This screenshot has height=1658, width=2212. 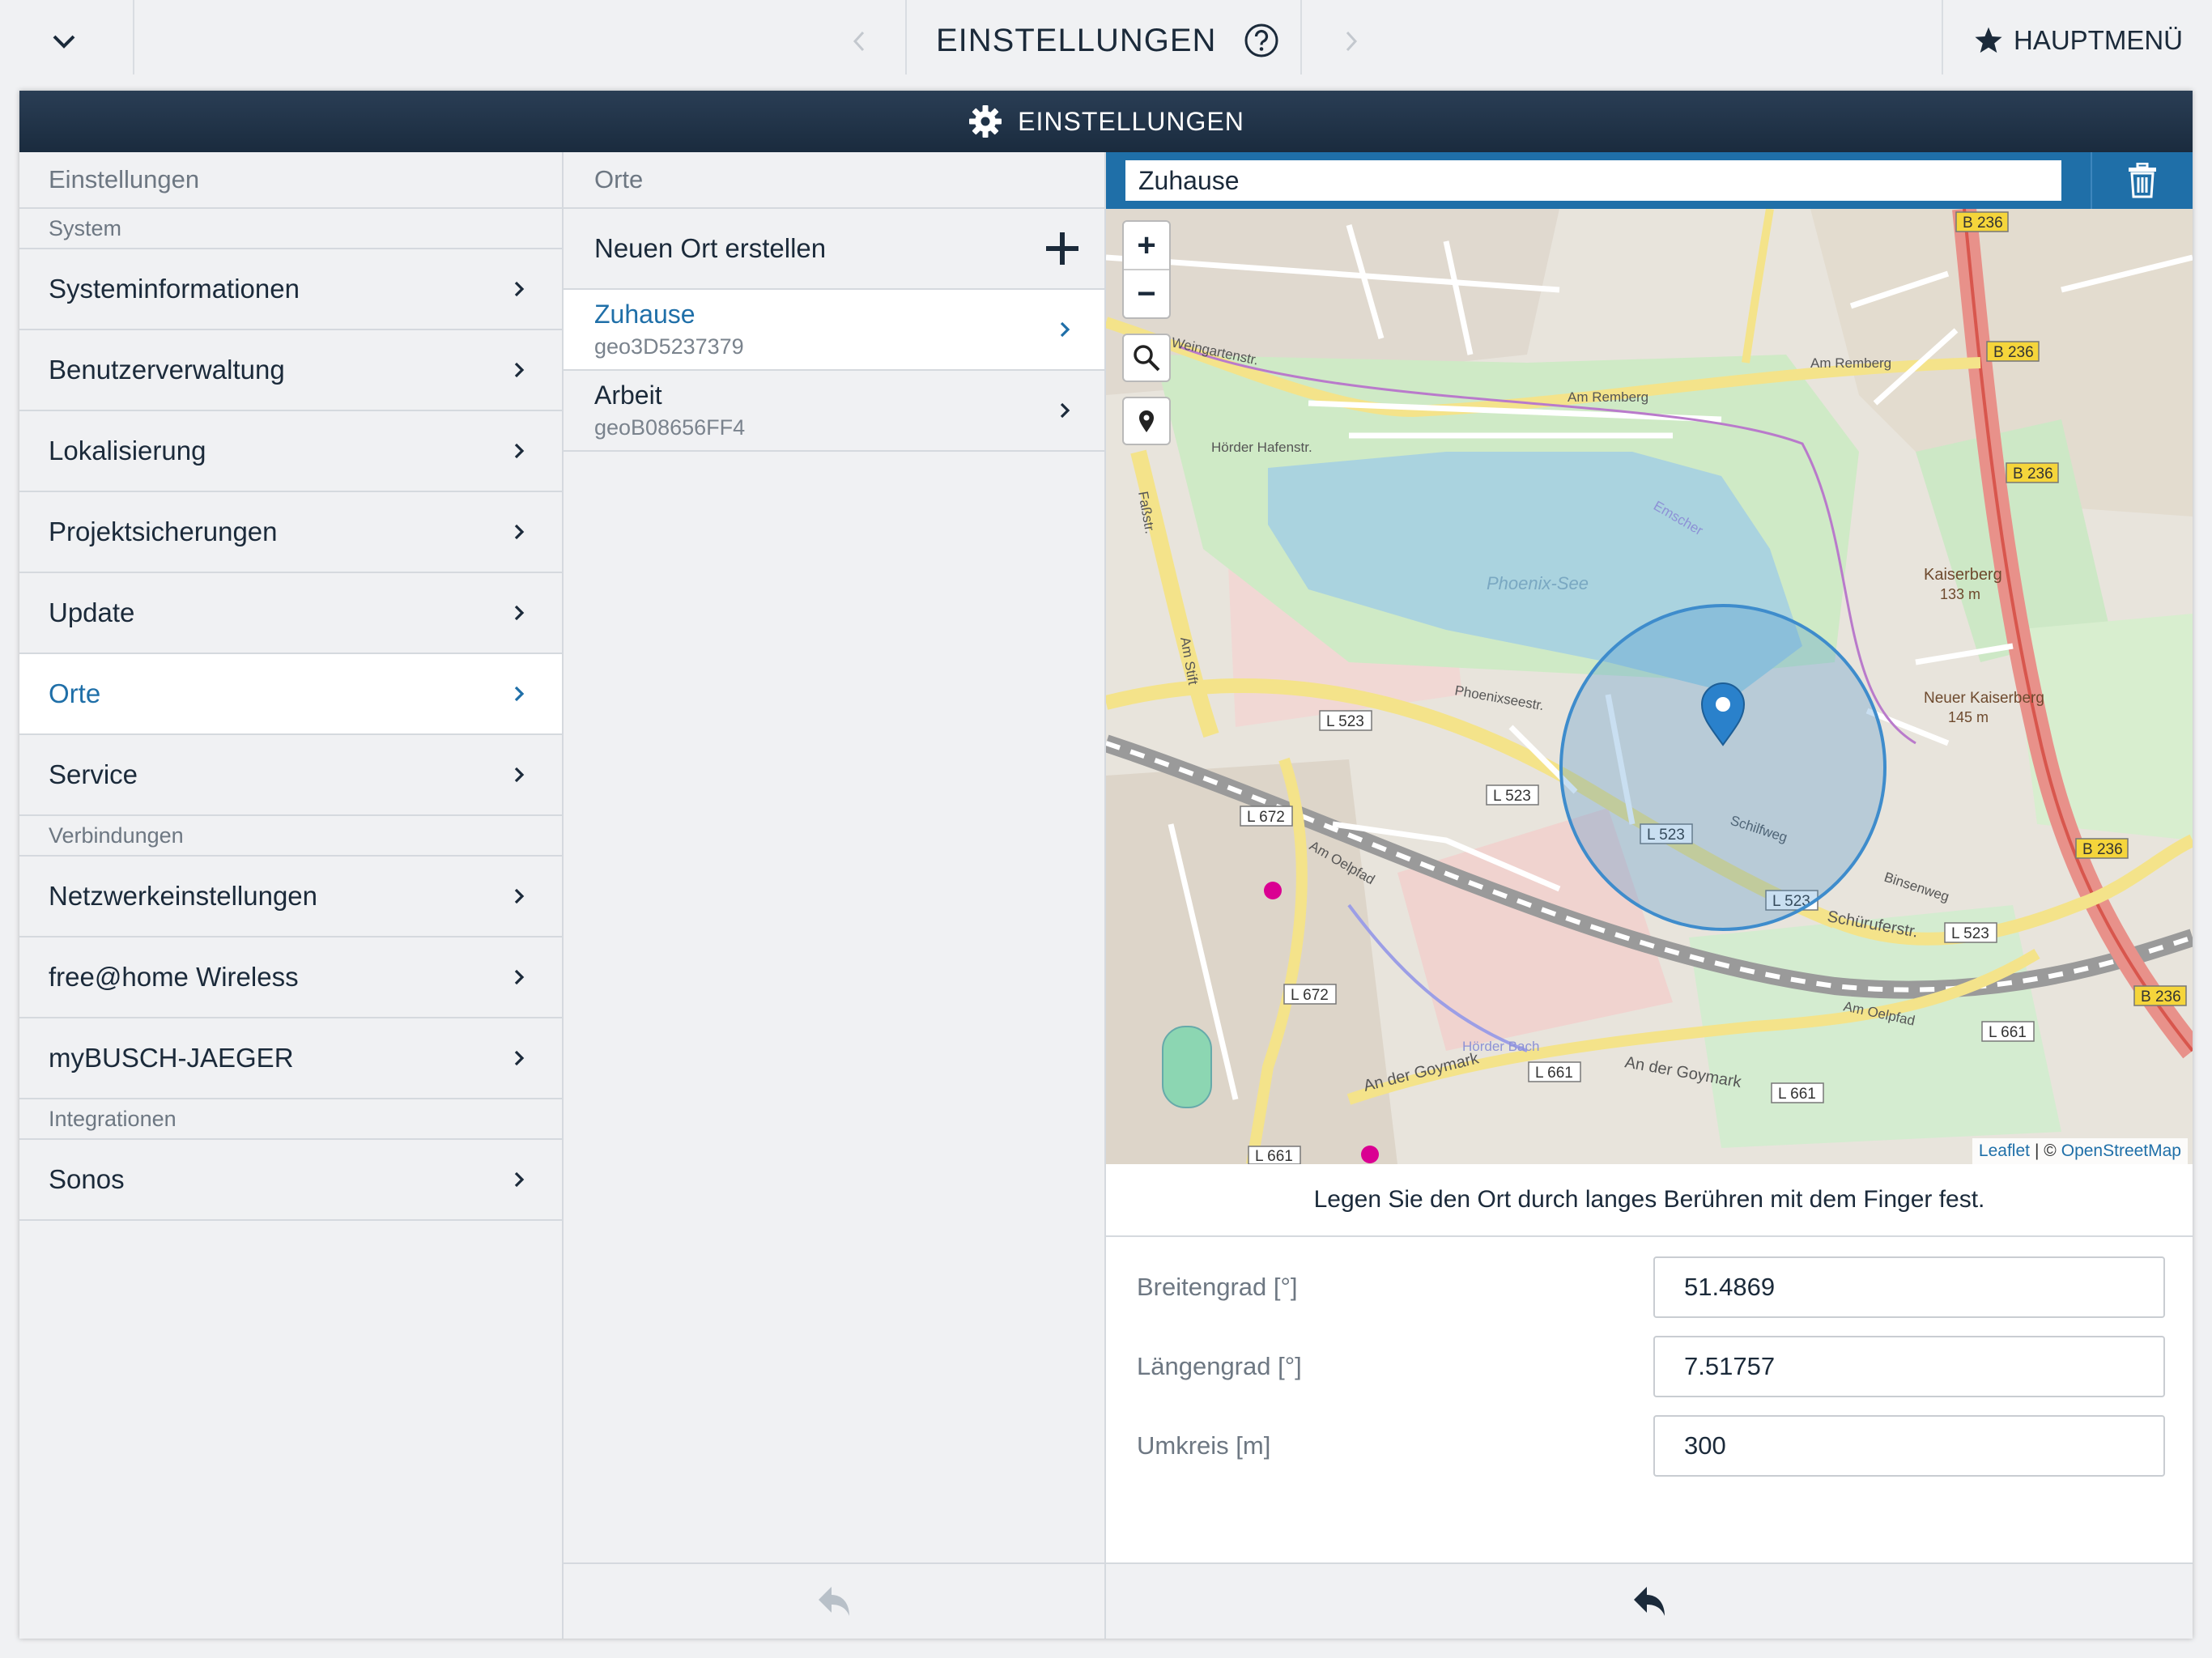 What do you see at coordinates (291, 180) in the screenshot?
I see `settings-nav-header: Einstellungen` at bounding box center [291, 180].